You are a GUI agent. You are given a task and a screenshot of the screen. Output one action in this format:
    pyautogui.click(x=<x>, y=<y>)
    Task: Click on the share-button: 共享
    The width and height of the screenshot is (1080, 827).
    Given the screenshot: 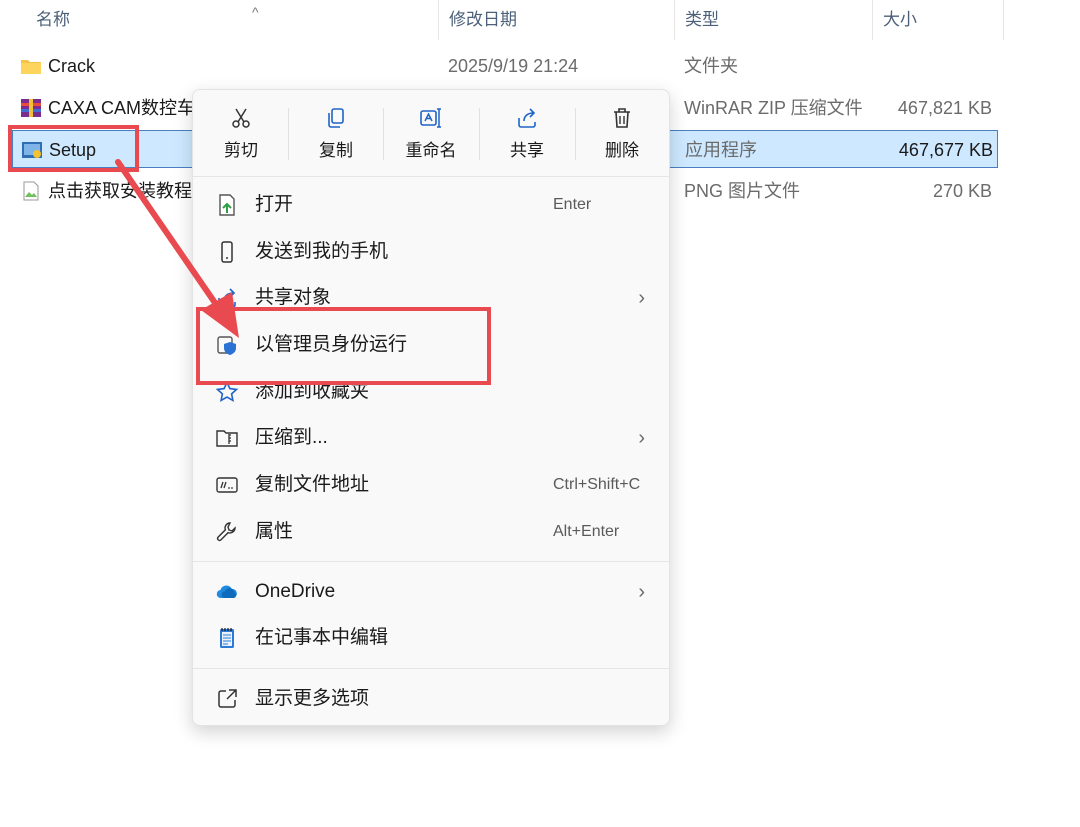 What is the action you would take?
    pyautogui.click(x=527, y=133)
    